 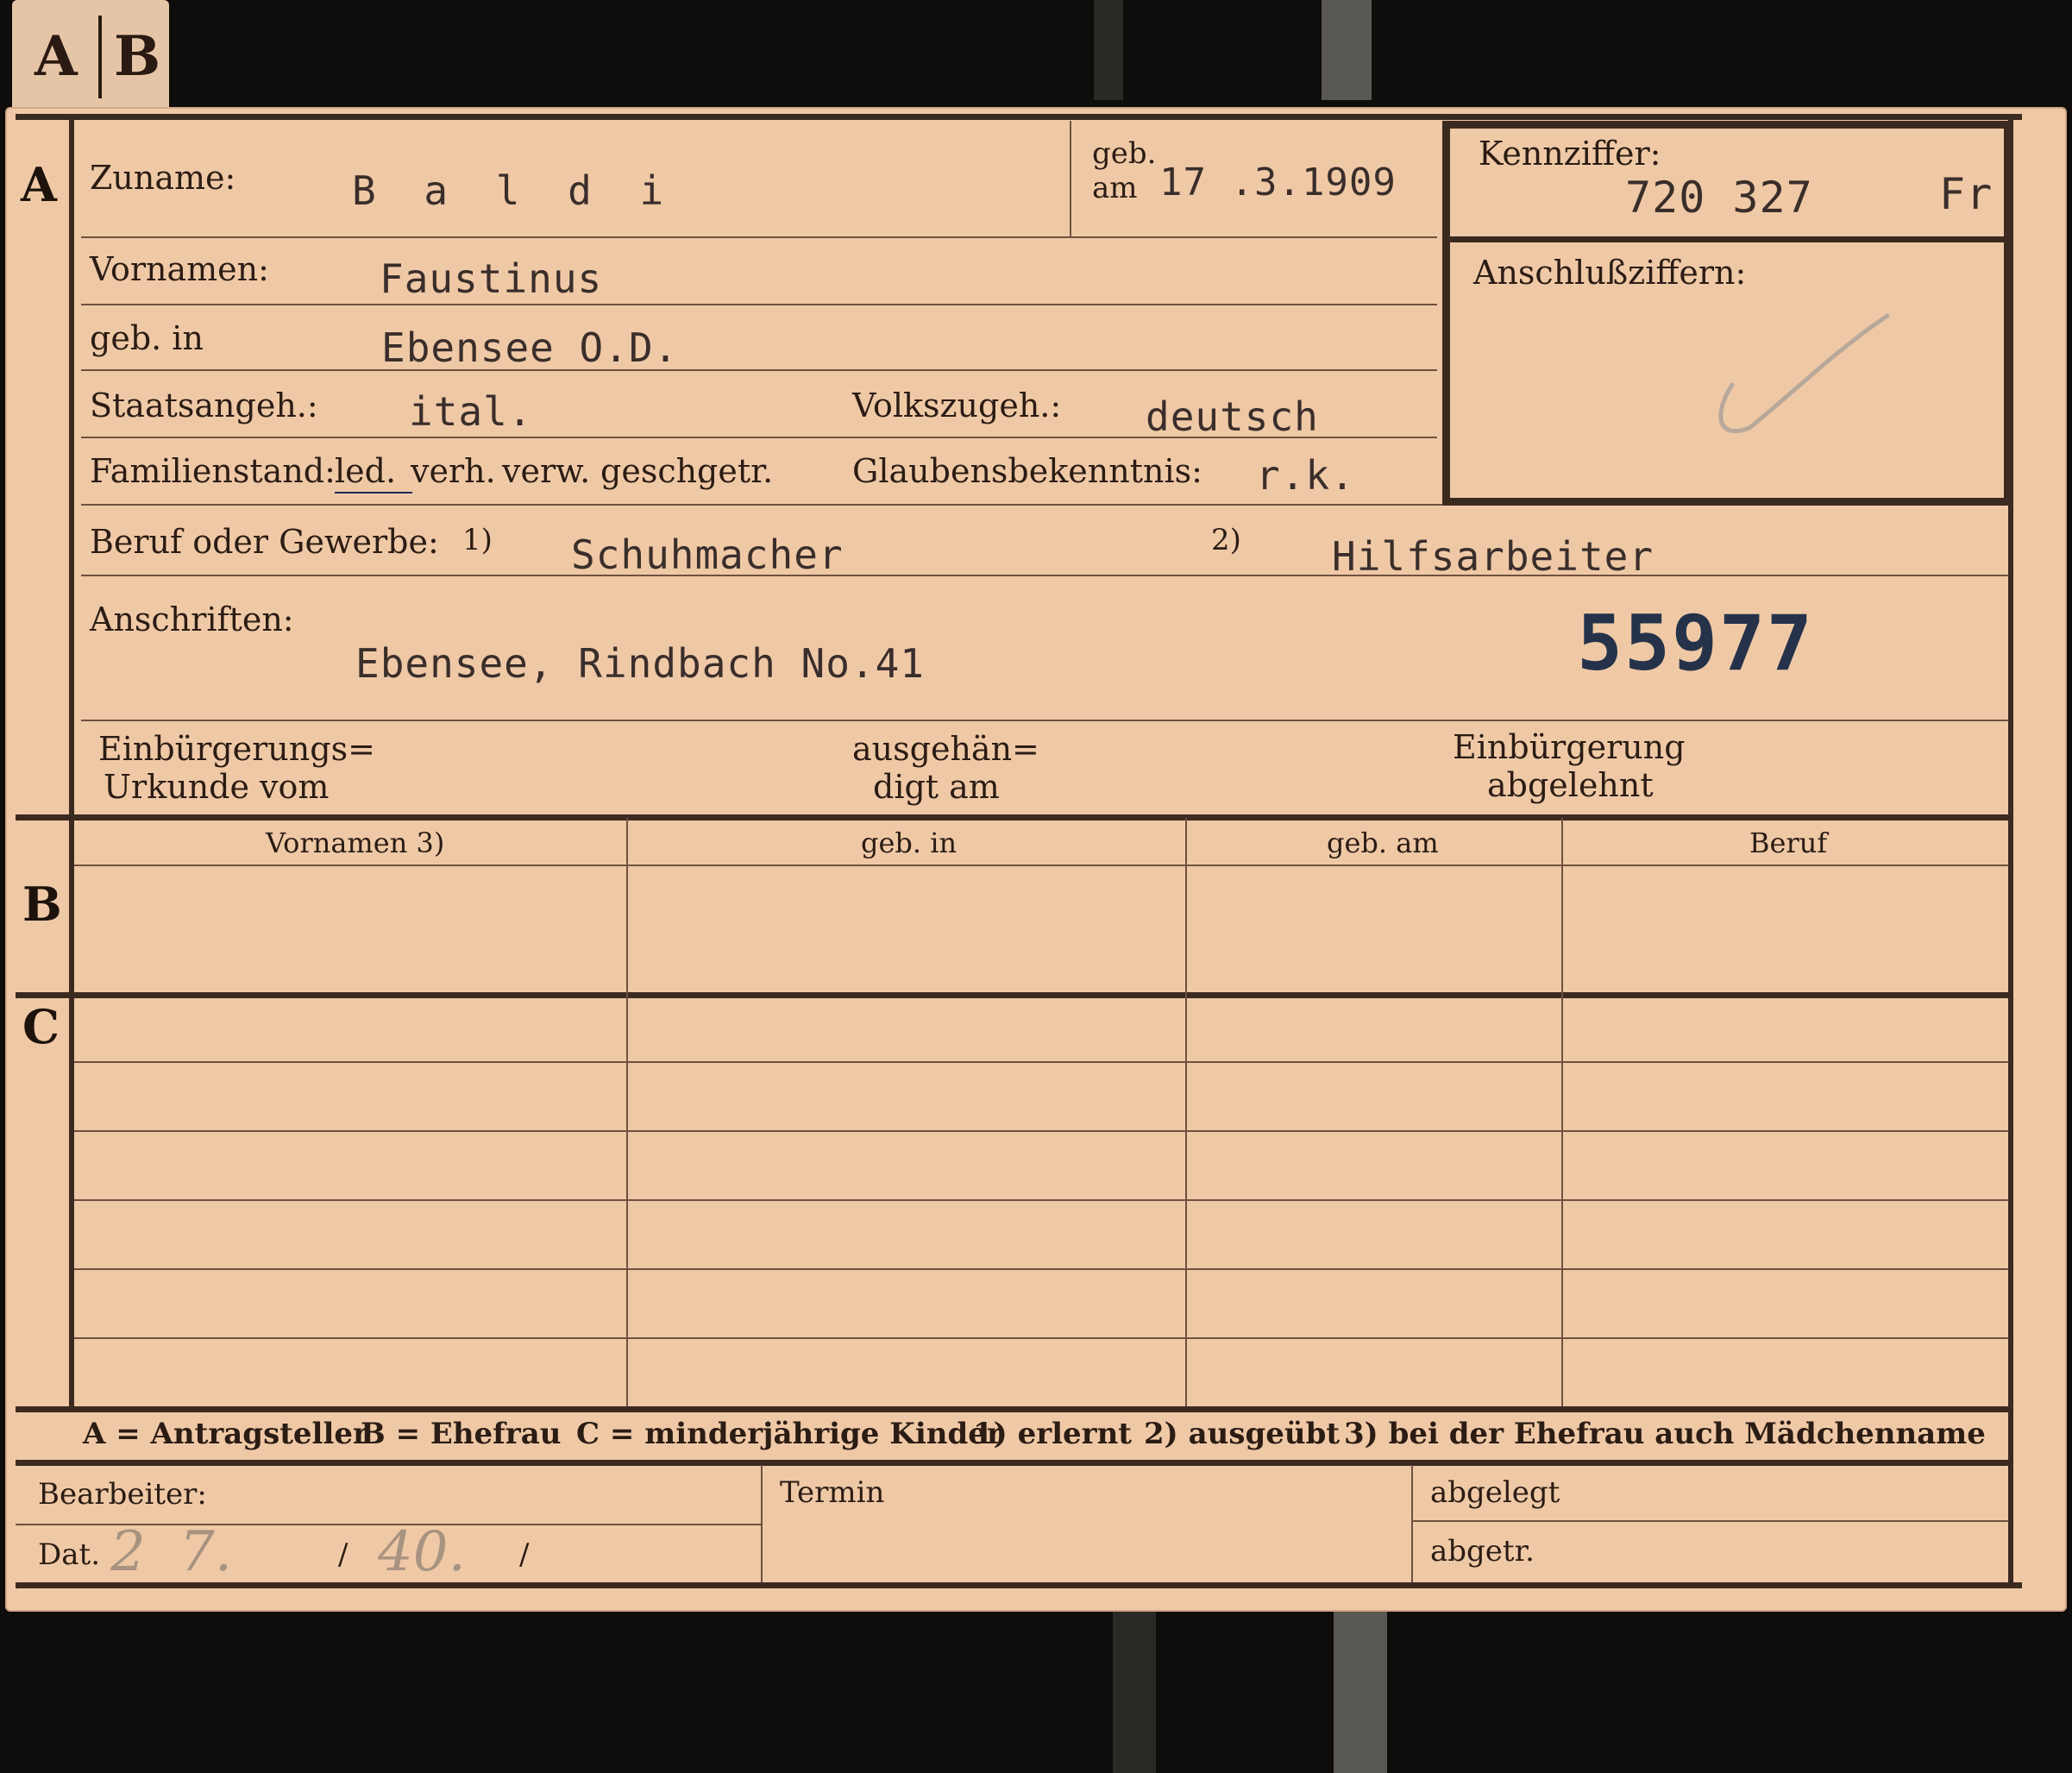 What do you see at coordinates (192, 619) in the screenshot?
I see `anschriften-label: Anschriften:` at bounding box center [192, 619].